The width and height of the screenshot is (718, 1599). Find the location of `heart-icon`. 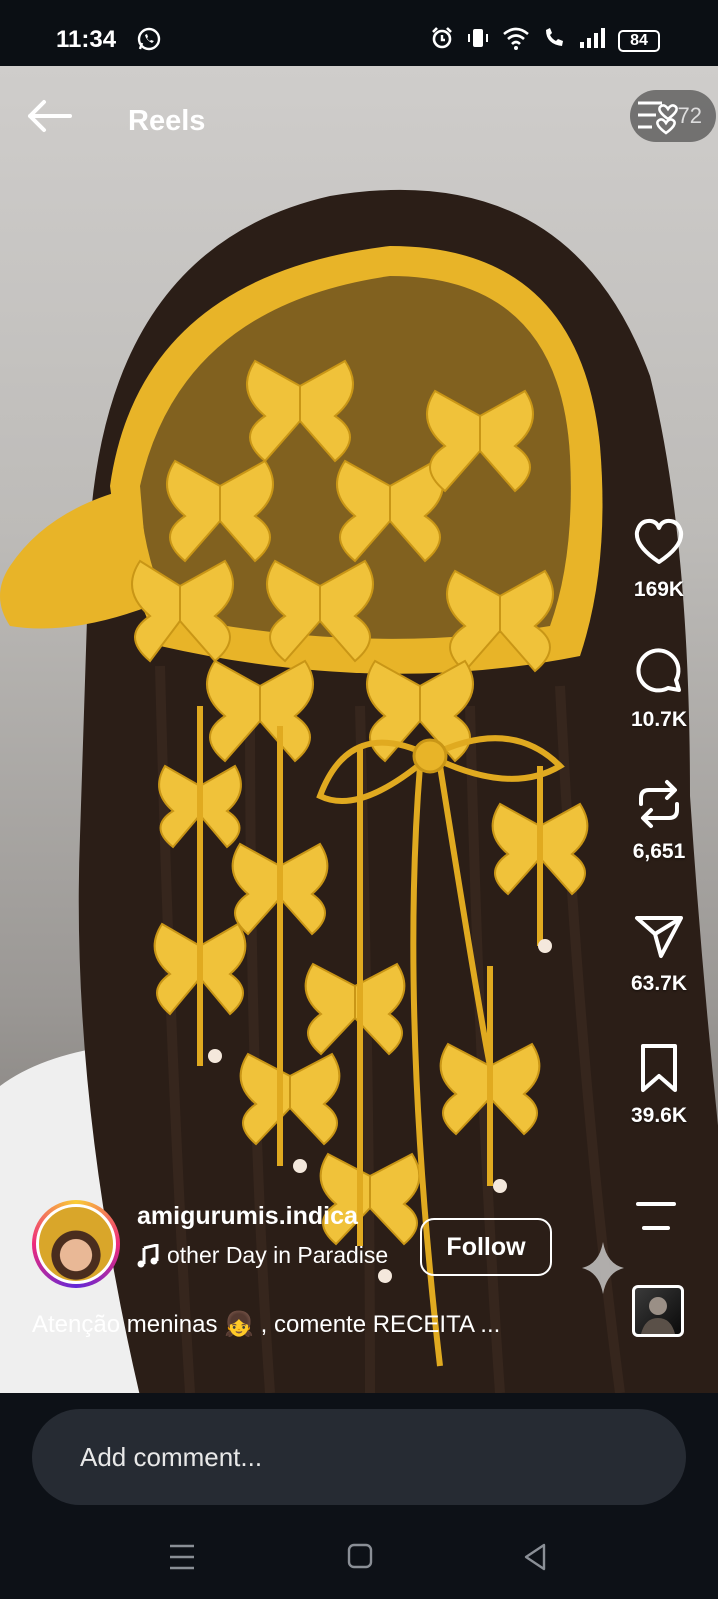

heart-icon is located at coordinates (659, 542).